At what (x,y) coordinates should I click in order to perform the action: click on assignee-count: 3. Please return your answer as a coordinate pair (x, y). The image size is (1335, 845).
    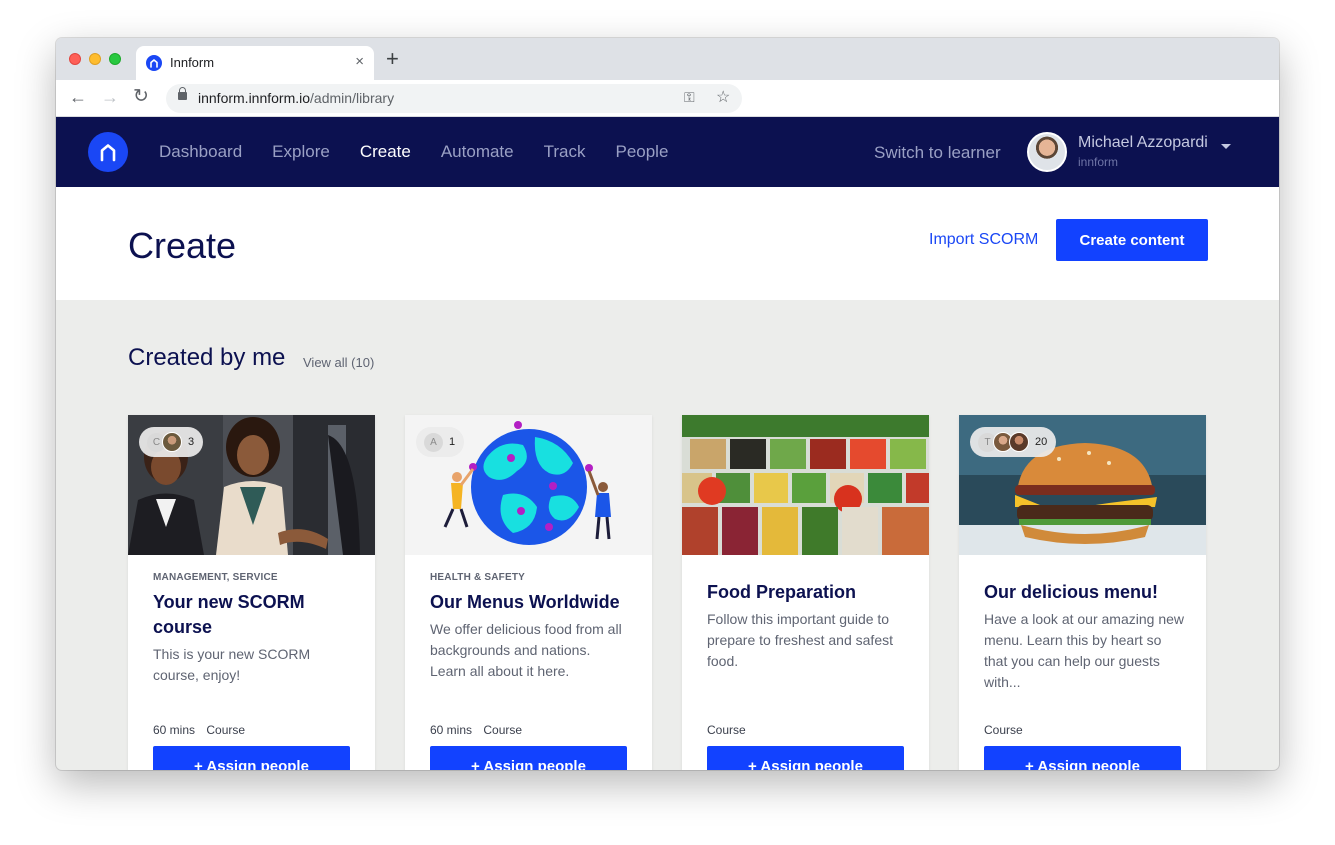
    Looking at the image, I should click on (191, 442).